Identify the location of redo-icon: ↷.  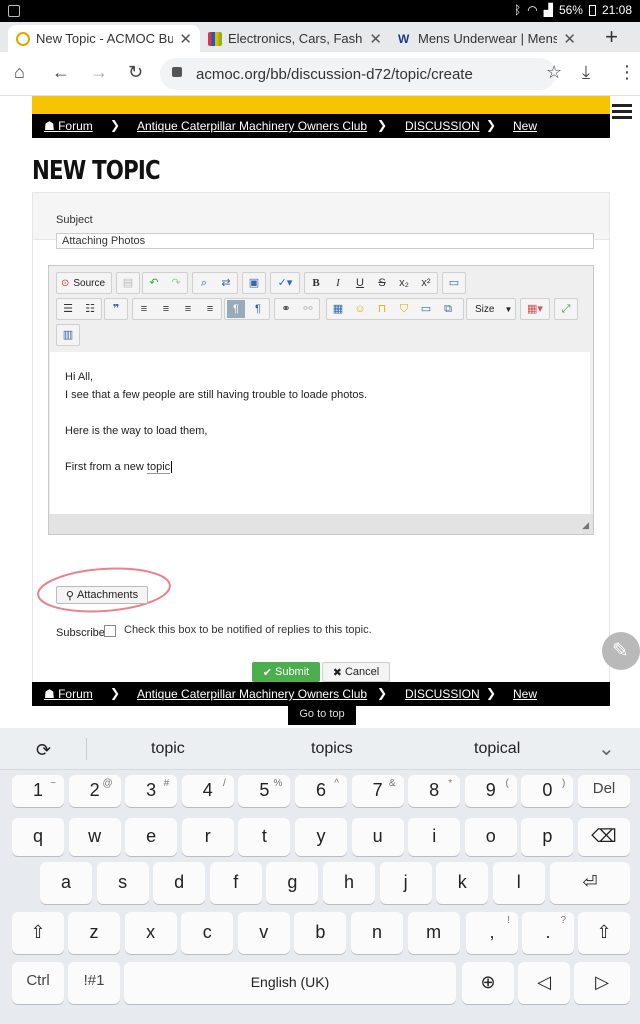
(176, 283).